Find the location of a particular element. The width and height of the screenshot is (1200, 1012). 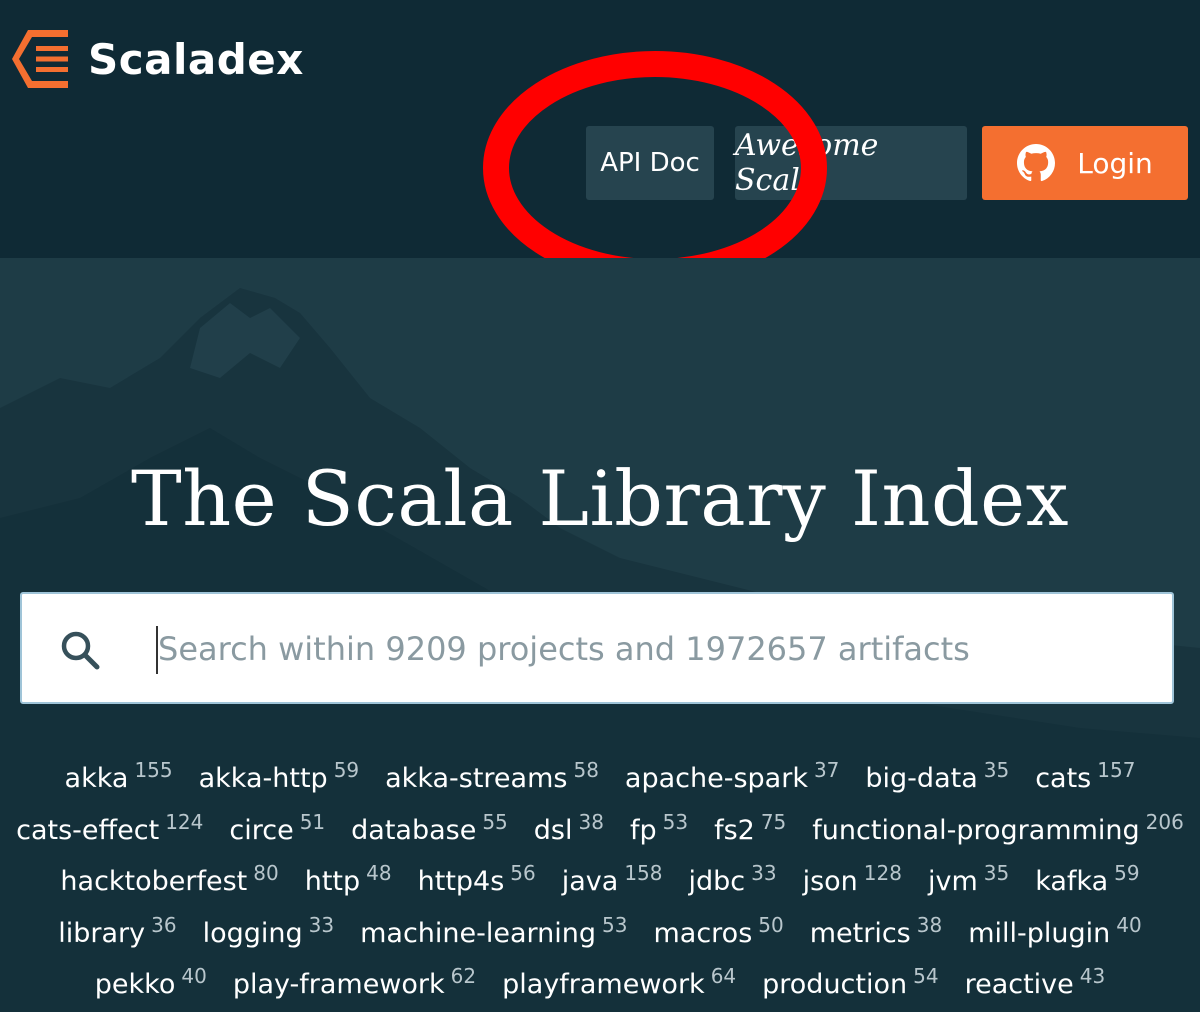

logo-link: Scaladex is located at coordinates (157, 59).